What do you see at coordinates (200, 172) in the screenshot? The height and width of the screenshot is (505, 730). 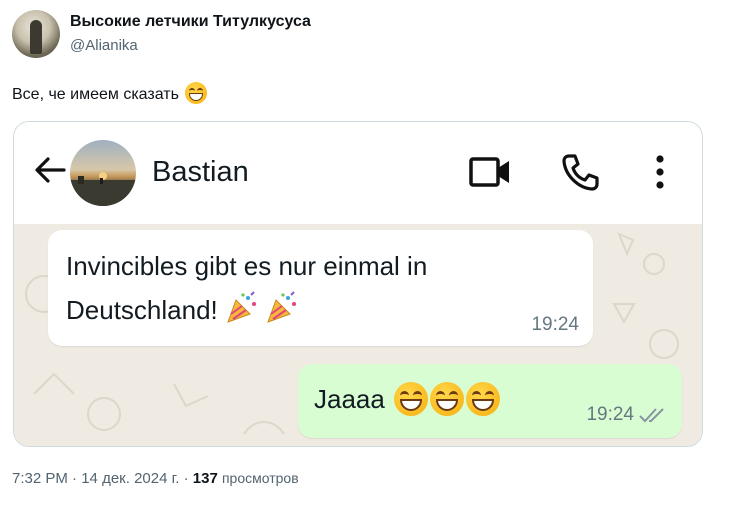 I see `contact-name: Bastian` at bounding box center [200, 172].